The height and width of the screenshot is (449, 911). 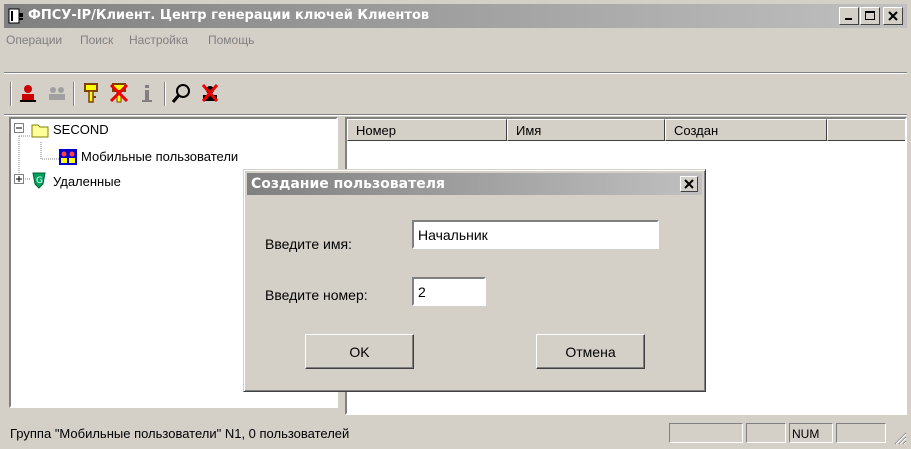 I want to click on folder-icon, so click(x=40, y=131).